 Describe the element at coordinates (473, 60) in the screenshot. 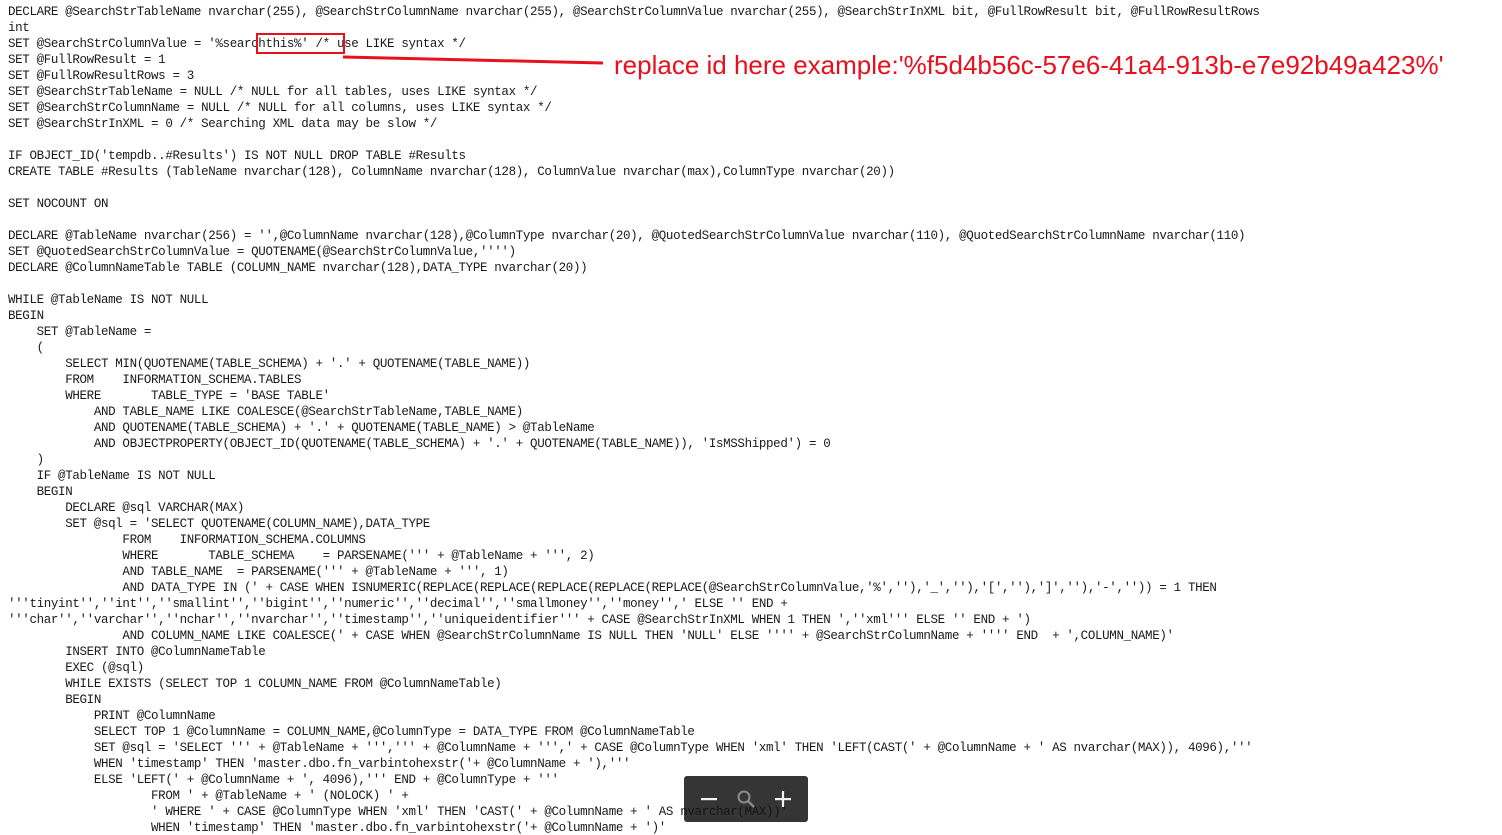

I see `annotation-underline` at that location.